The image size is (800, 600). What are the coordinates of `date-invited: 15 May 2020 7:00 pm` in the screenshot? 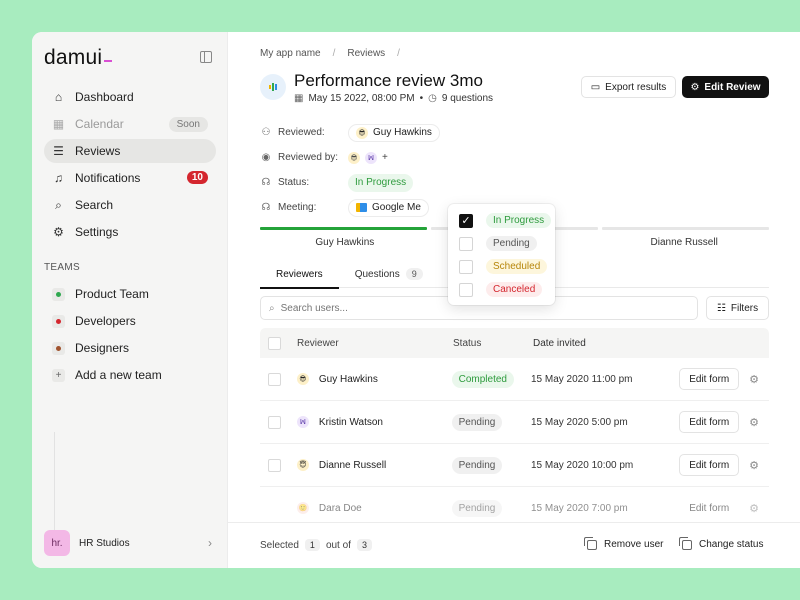 It's located at (579, 508).